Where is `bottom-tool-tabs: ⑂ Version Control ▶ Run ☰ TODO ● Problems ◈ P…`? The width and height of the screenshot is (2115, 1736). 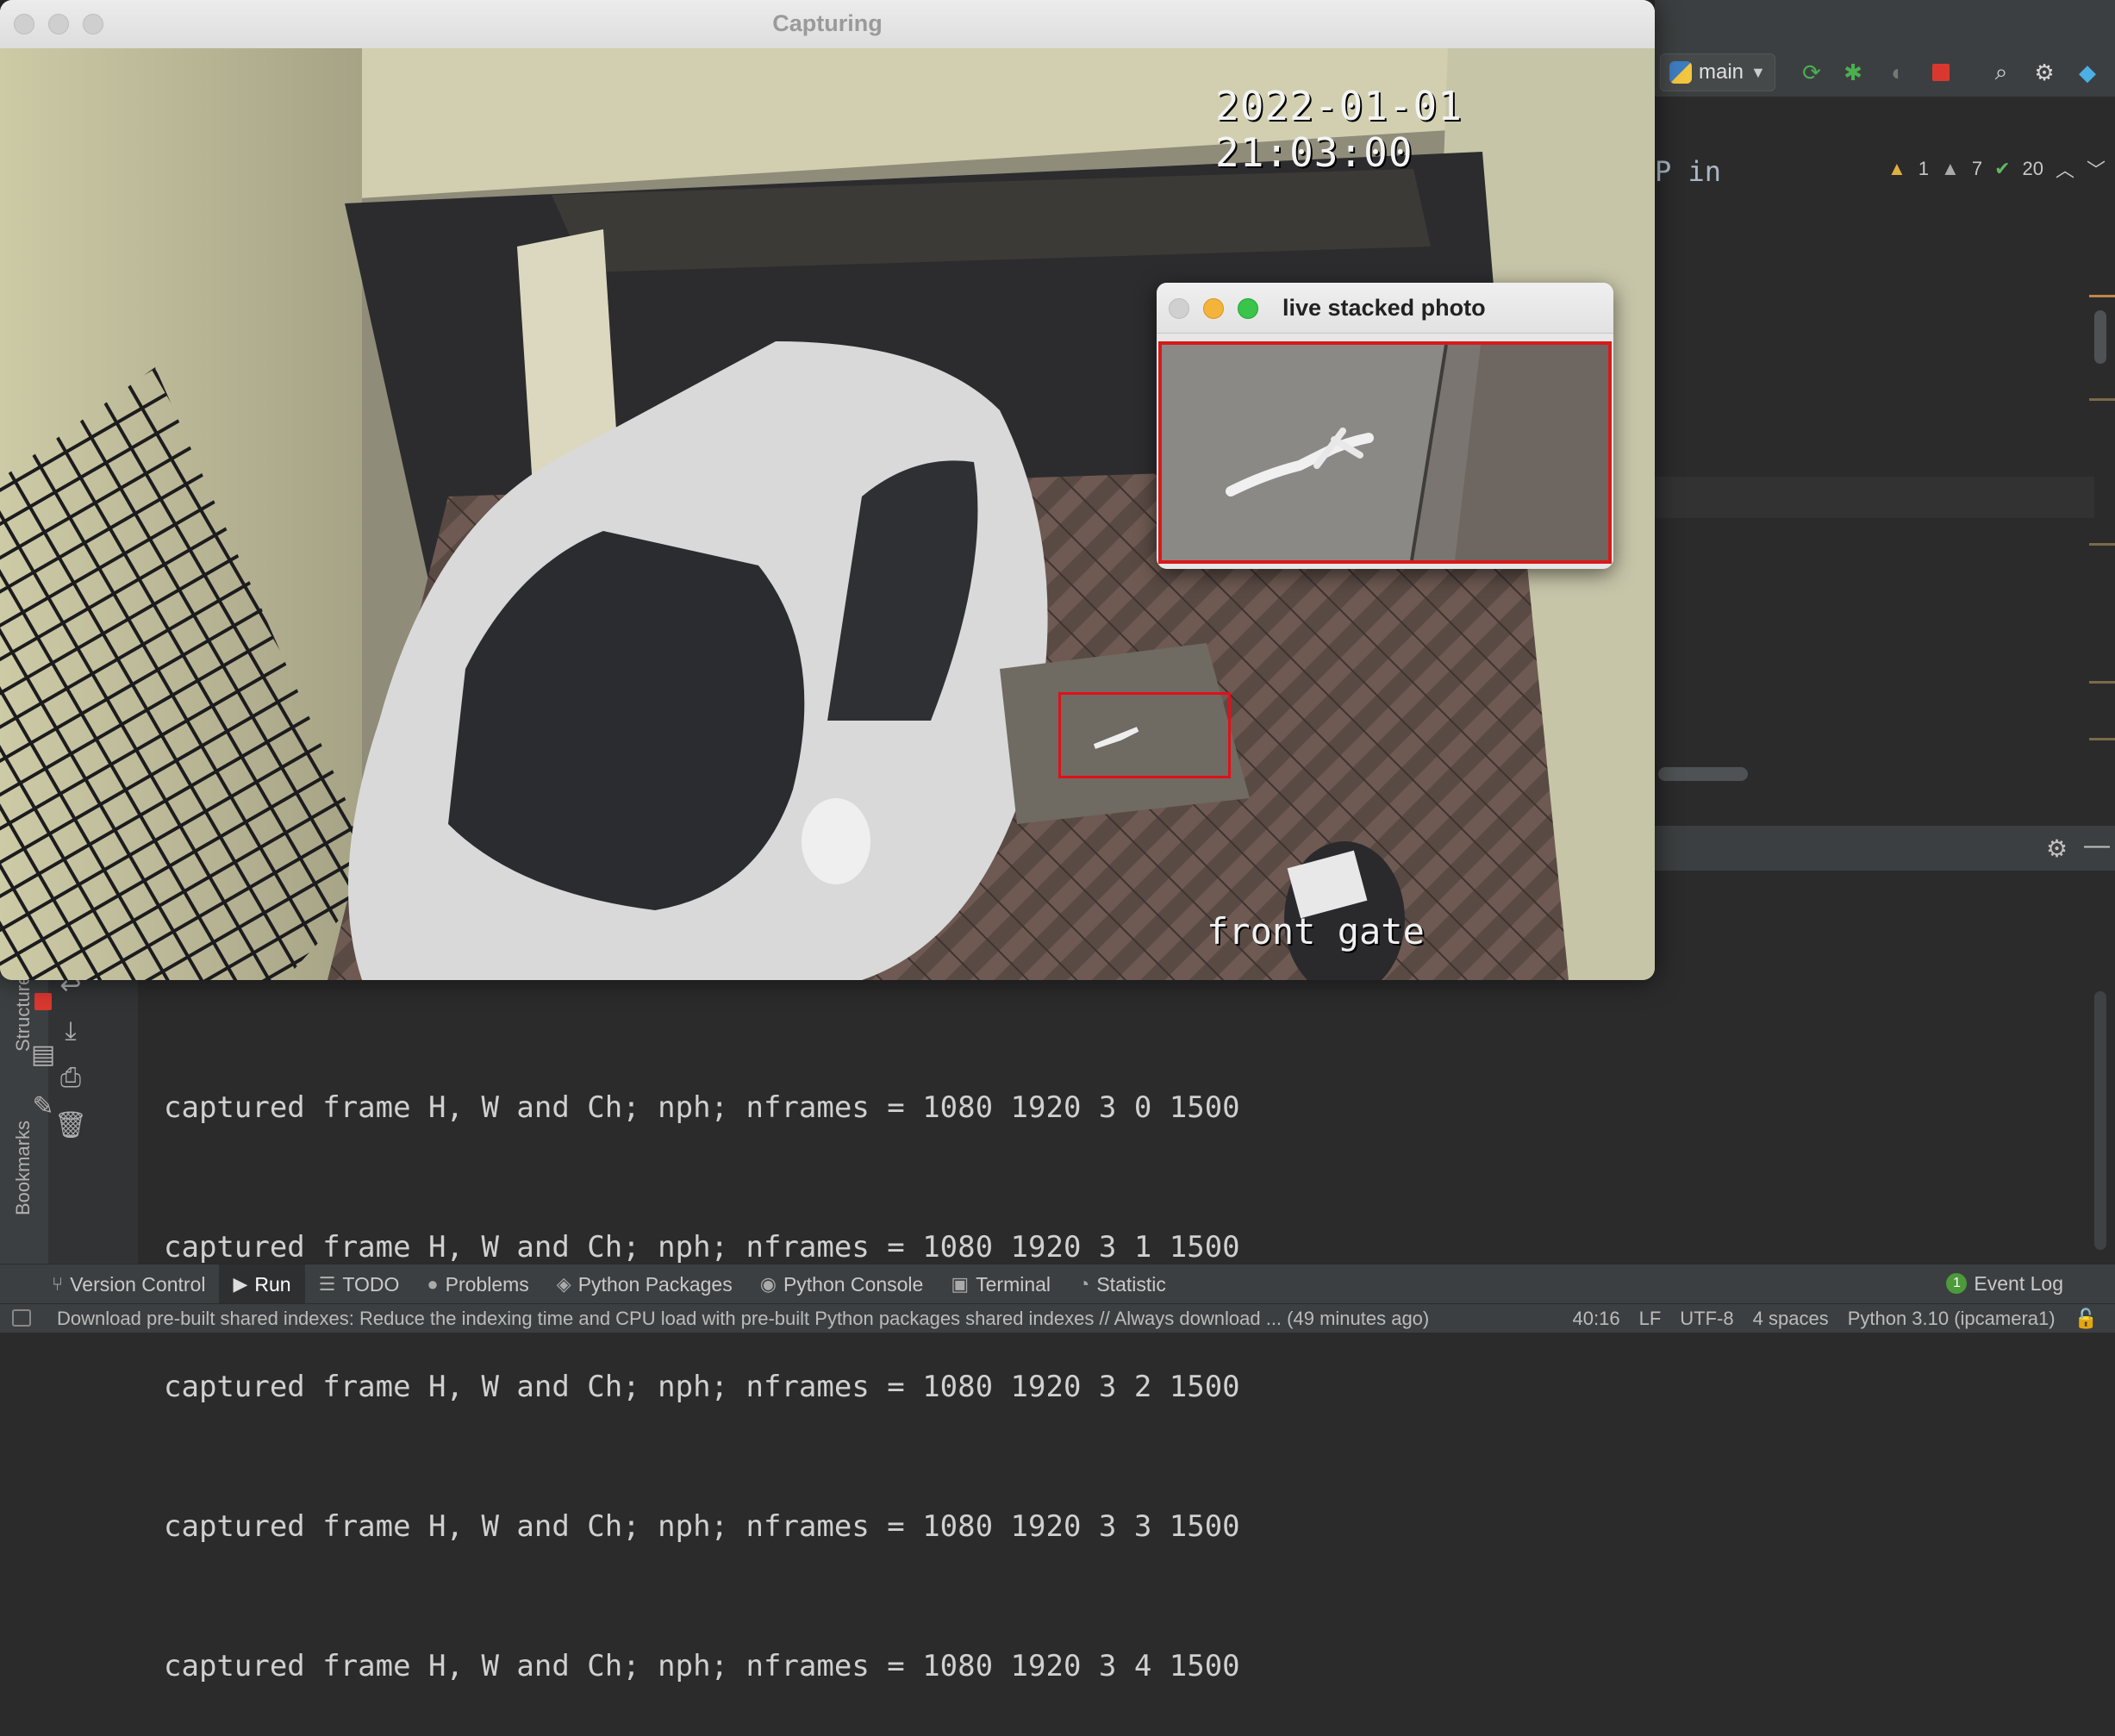 bottom-tool-tabs: ⑂ Version Control ▶ Run ☰ TODO ● Problems ◈ P… is located at coordinates (1057, 1284).